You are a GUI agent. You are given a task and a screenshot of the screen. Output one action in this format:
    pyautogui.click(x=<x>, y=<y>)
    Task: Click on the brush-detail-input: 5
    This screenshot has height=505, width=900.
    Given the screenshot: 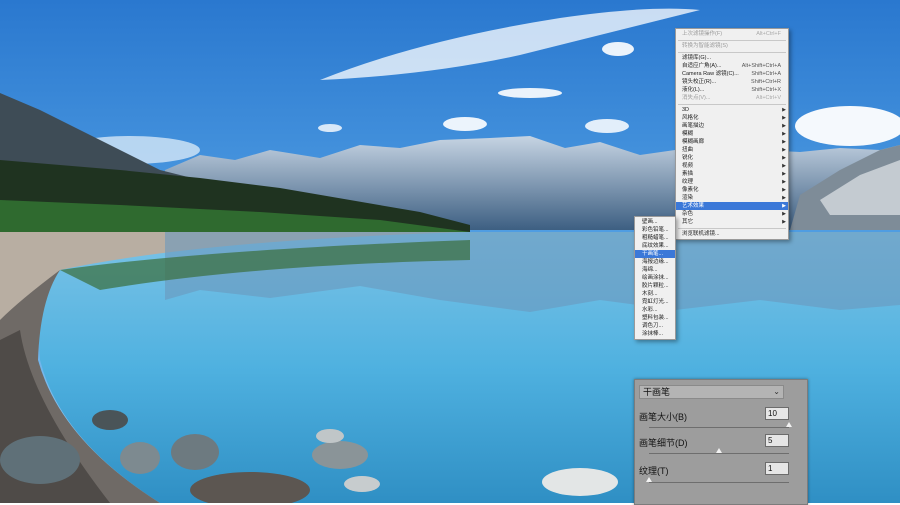 What is the action you would take?
    pyautogui.click(x=777, y=440)
    